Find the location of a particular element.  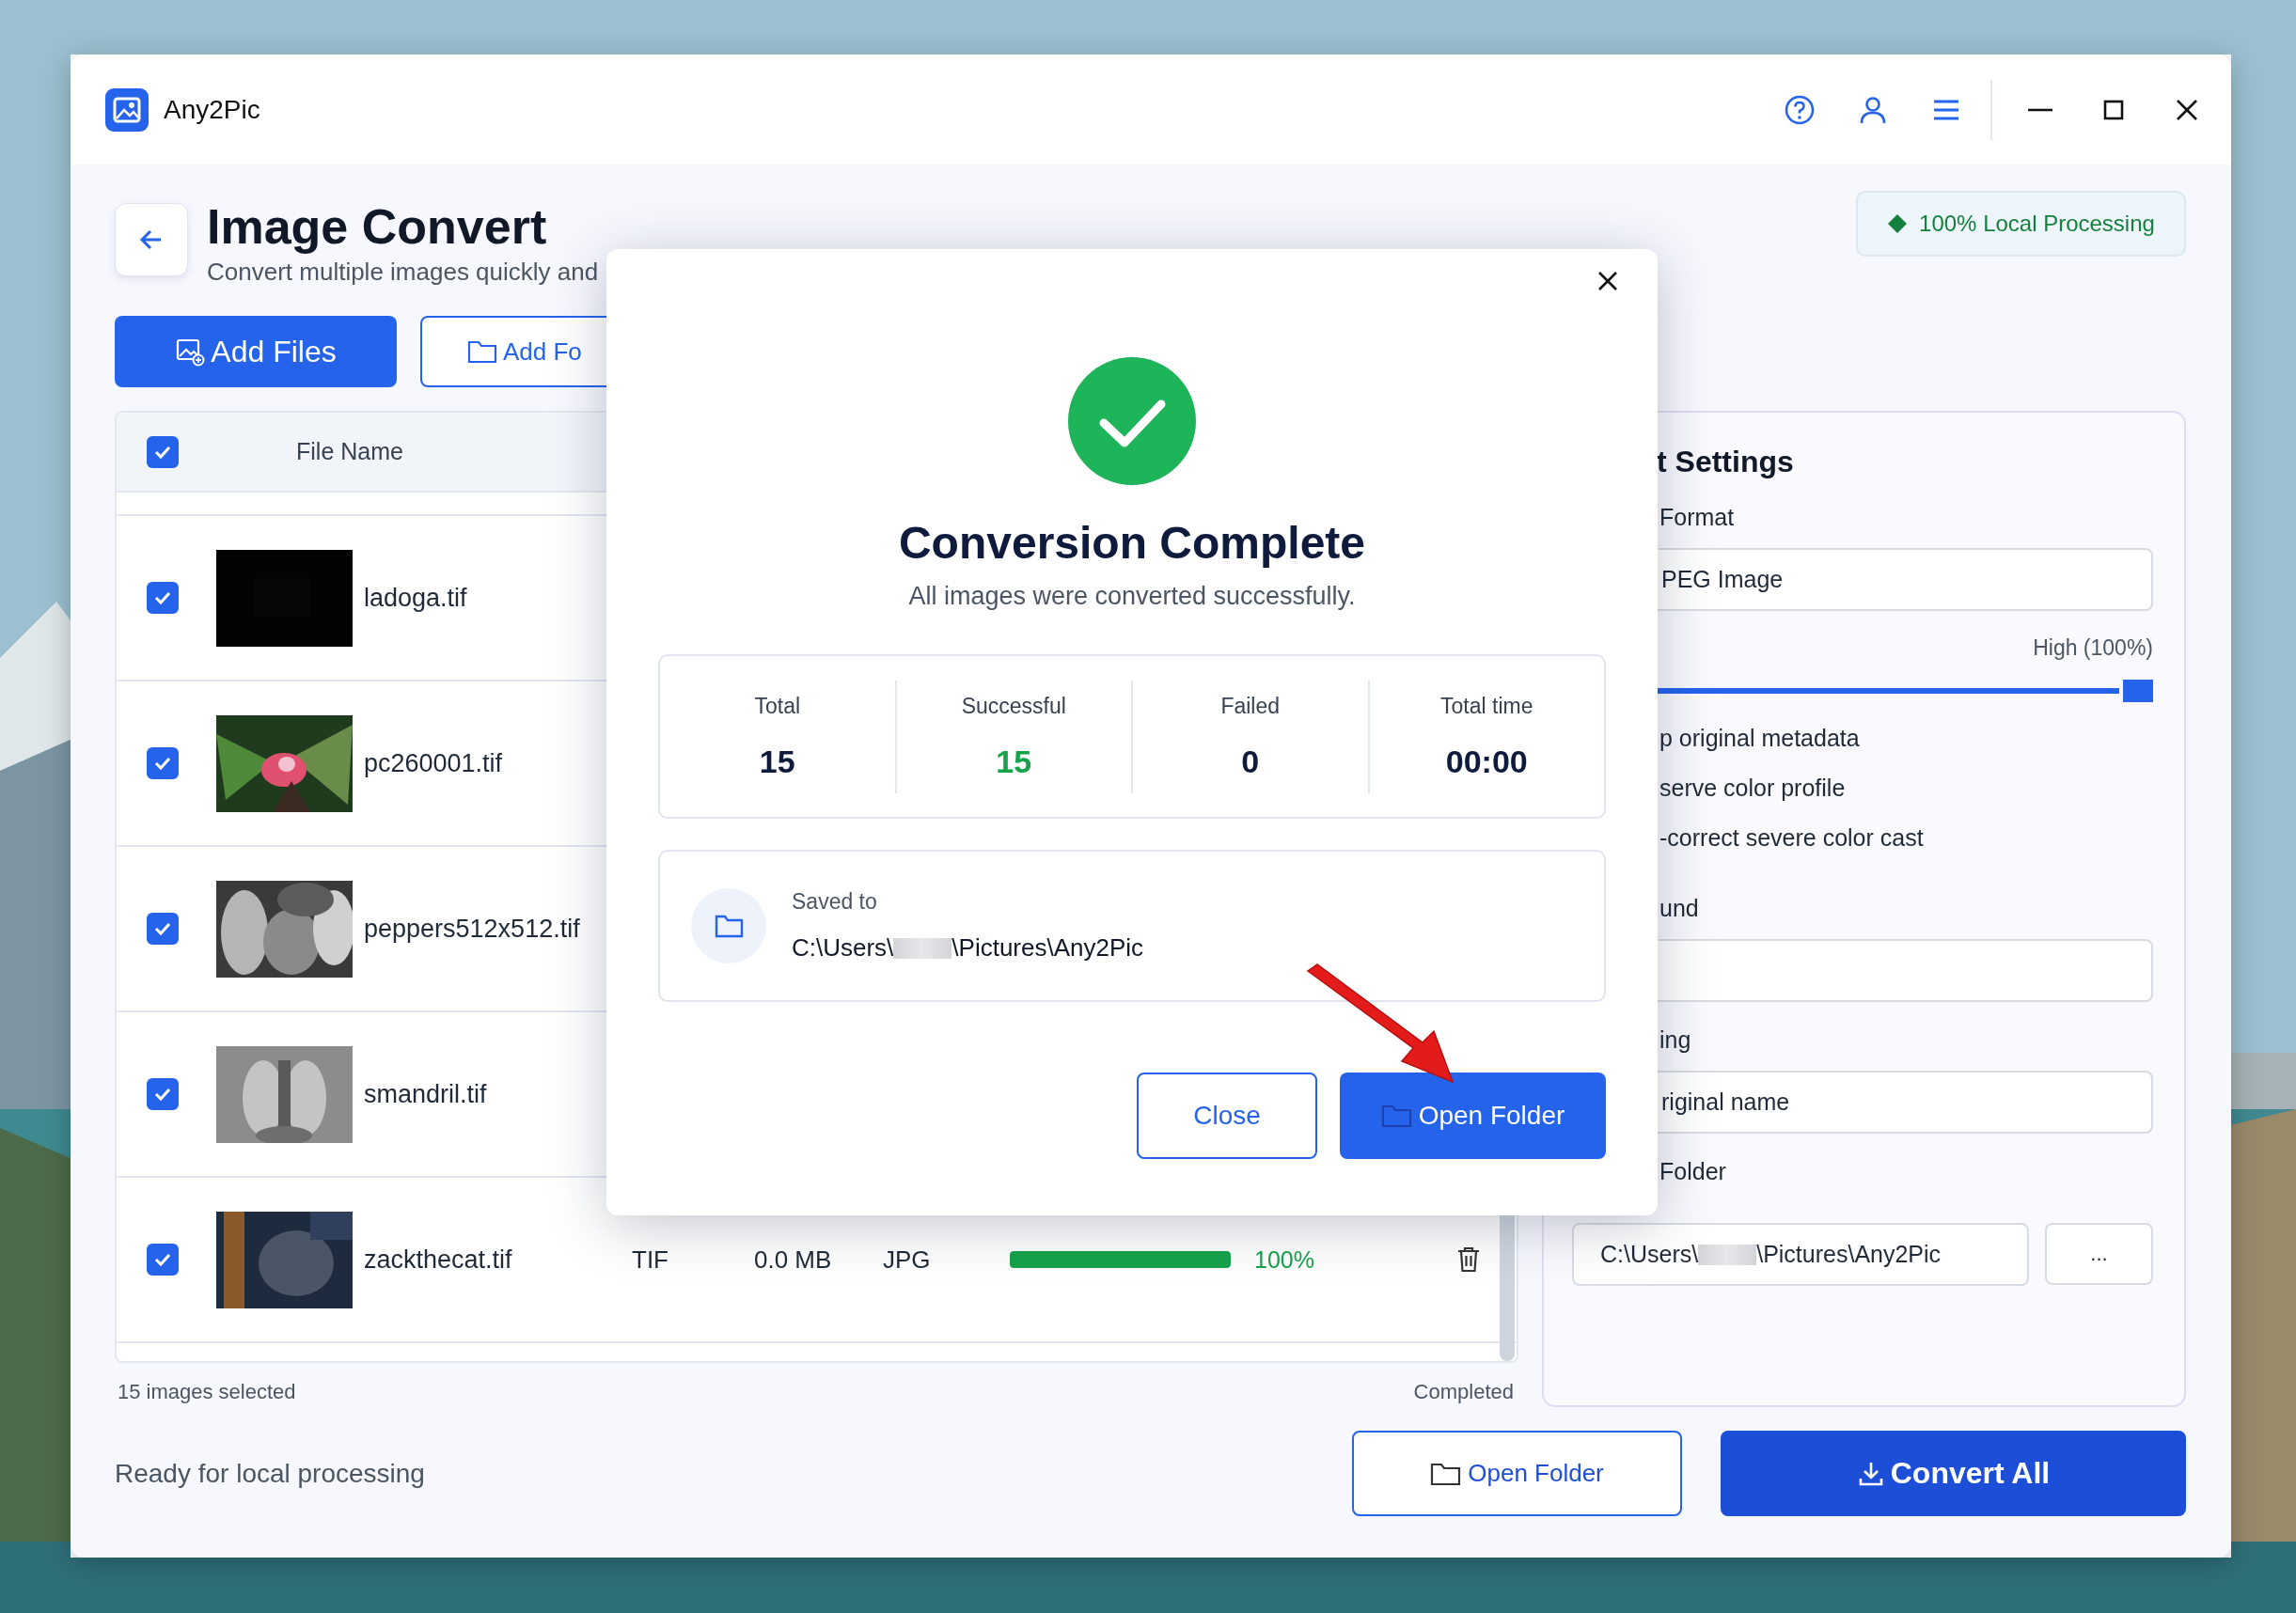

stat-value: 0 is located at coordinates (1251, 761).